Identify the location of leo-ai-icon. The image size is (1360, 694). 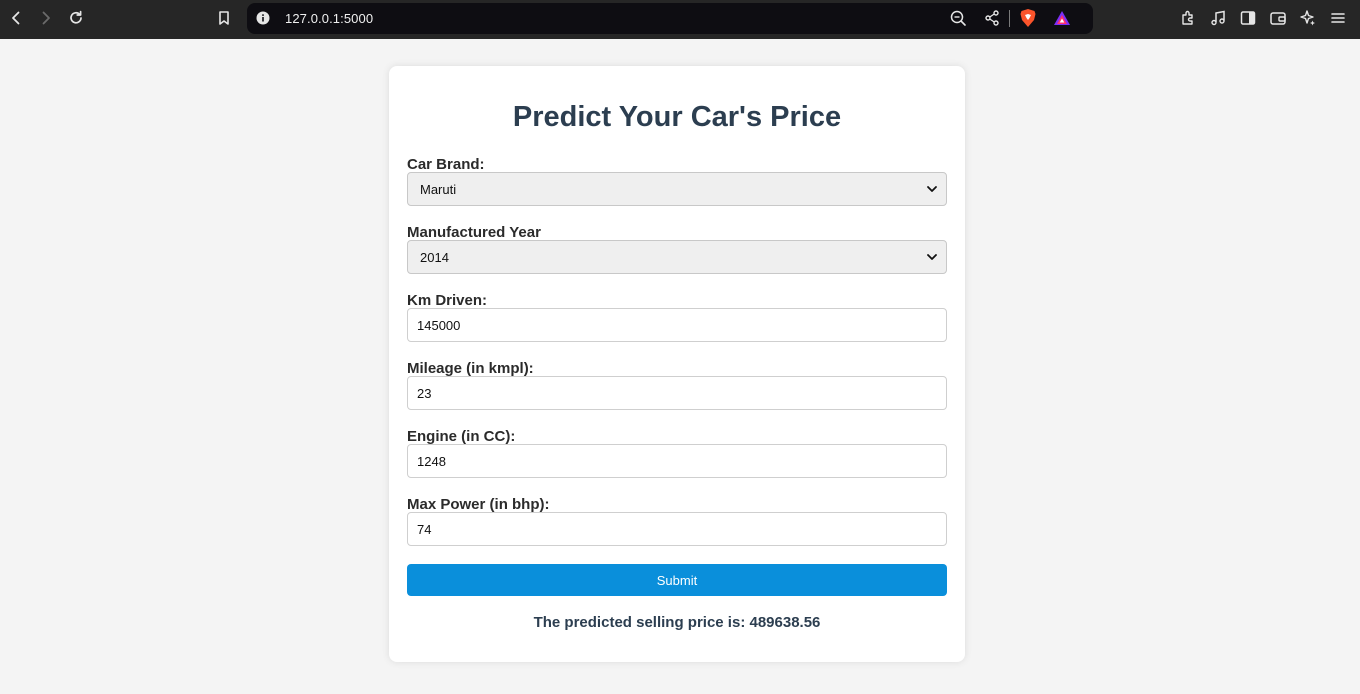
(1308, 18).